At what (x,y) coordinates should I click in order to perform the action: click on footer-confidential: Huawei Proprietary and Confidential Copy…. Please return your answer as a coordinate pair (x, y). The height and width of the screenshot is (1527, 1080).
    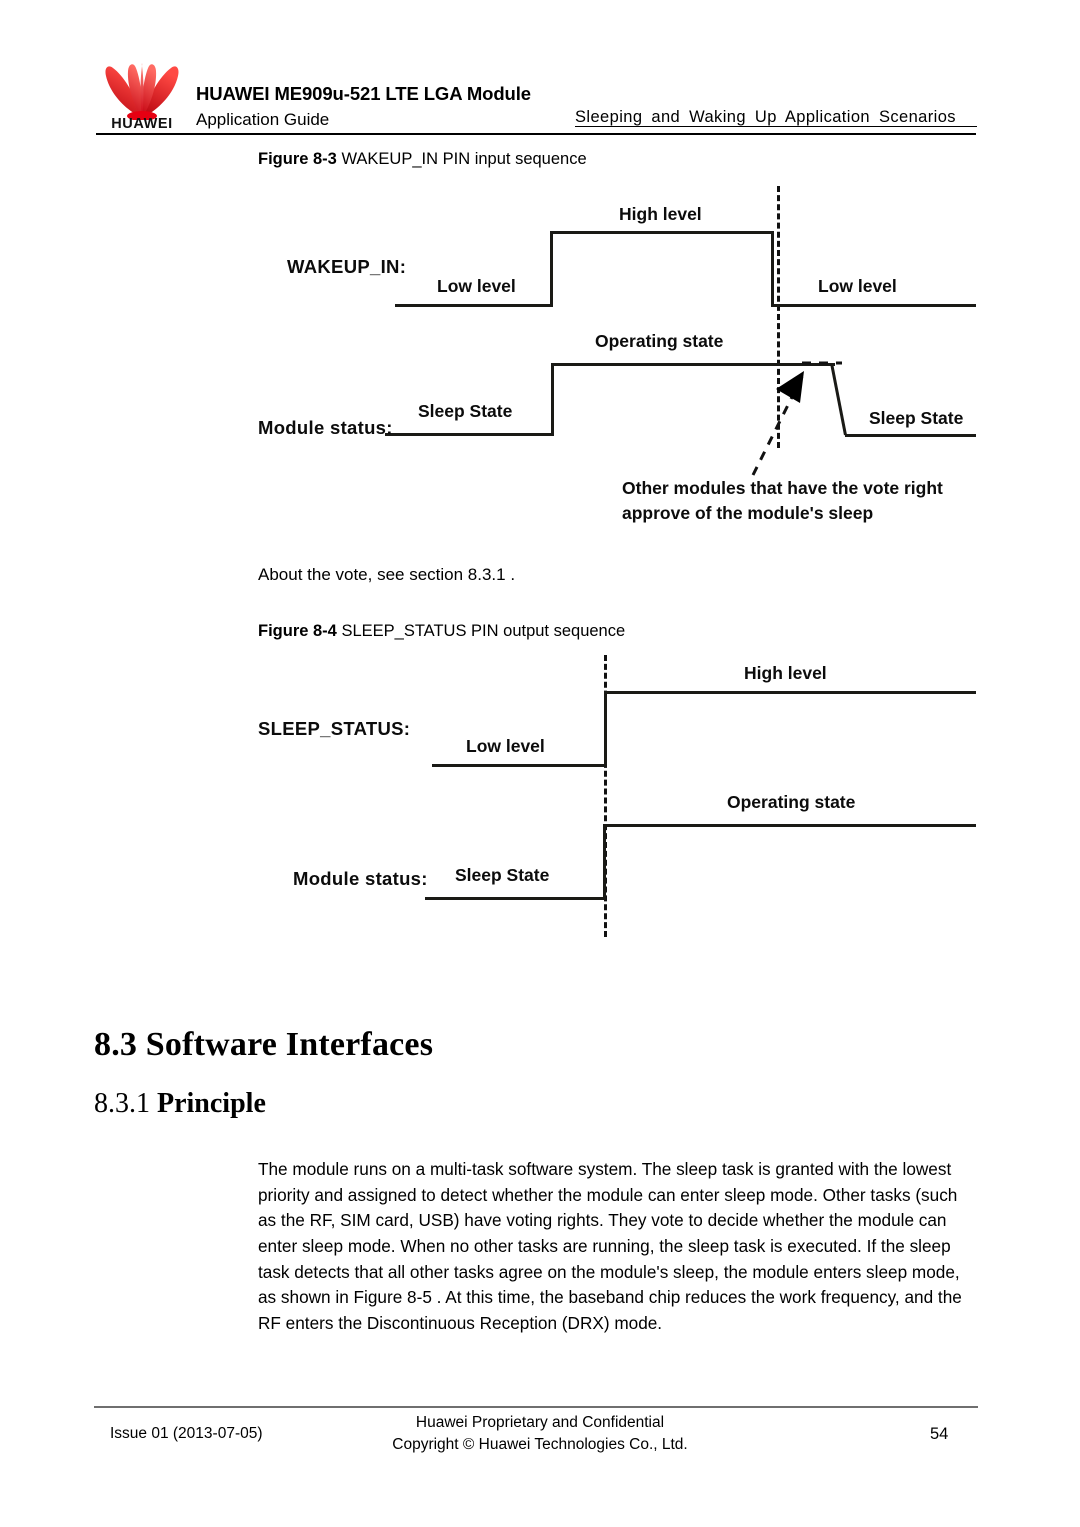
    Looking at the image, I should click on (540, 1434).